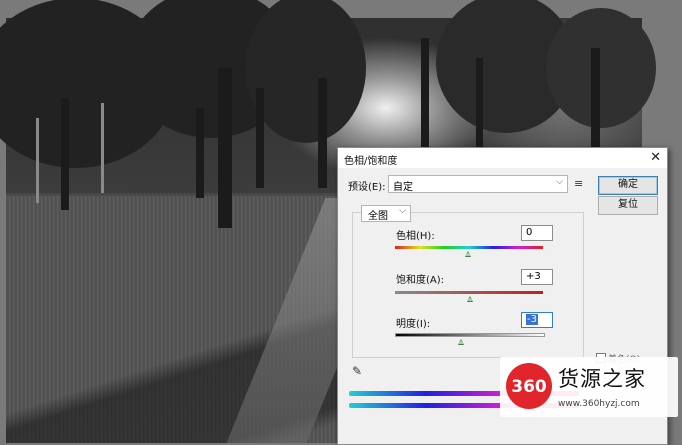 Image resolution: width=682 pixels, height=445 pixels. What do you see at coordinates (533, 276) in the screenshot?
I see `saturation-value: +3` at bounding box center [533, 276].